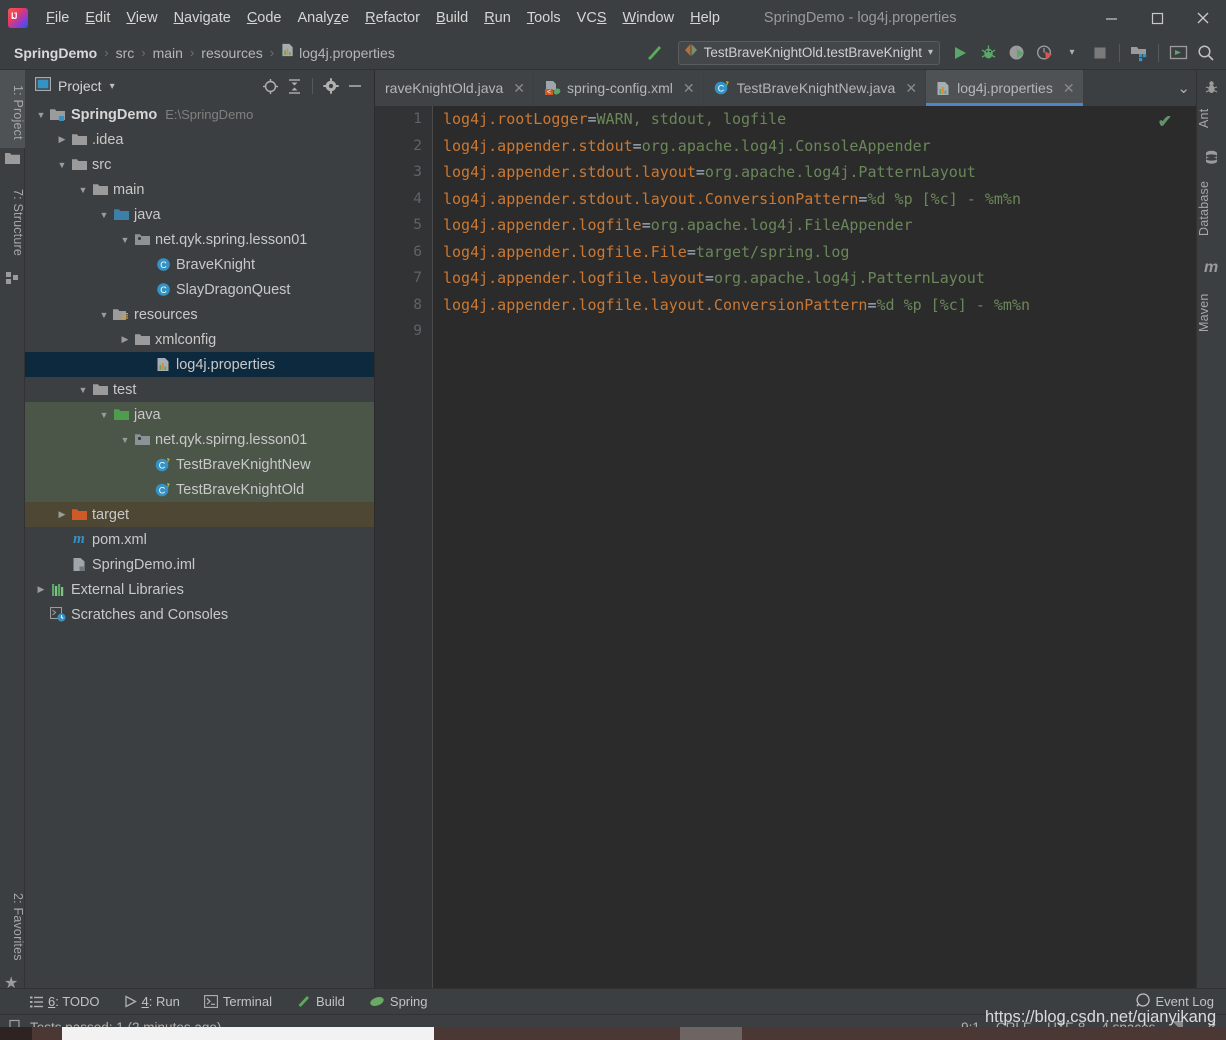 The height and width of the screenshot is (1040, 1226). Describe the element at coordinates (199, 339) in the screenshot. I see `tree-node: ▶ xmlconfig` at that location.